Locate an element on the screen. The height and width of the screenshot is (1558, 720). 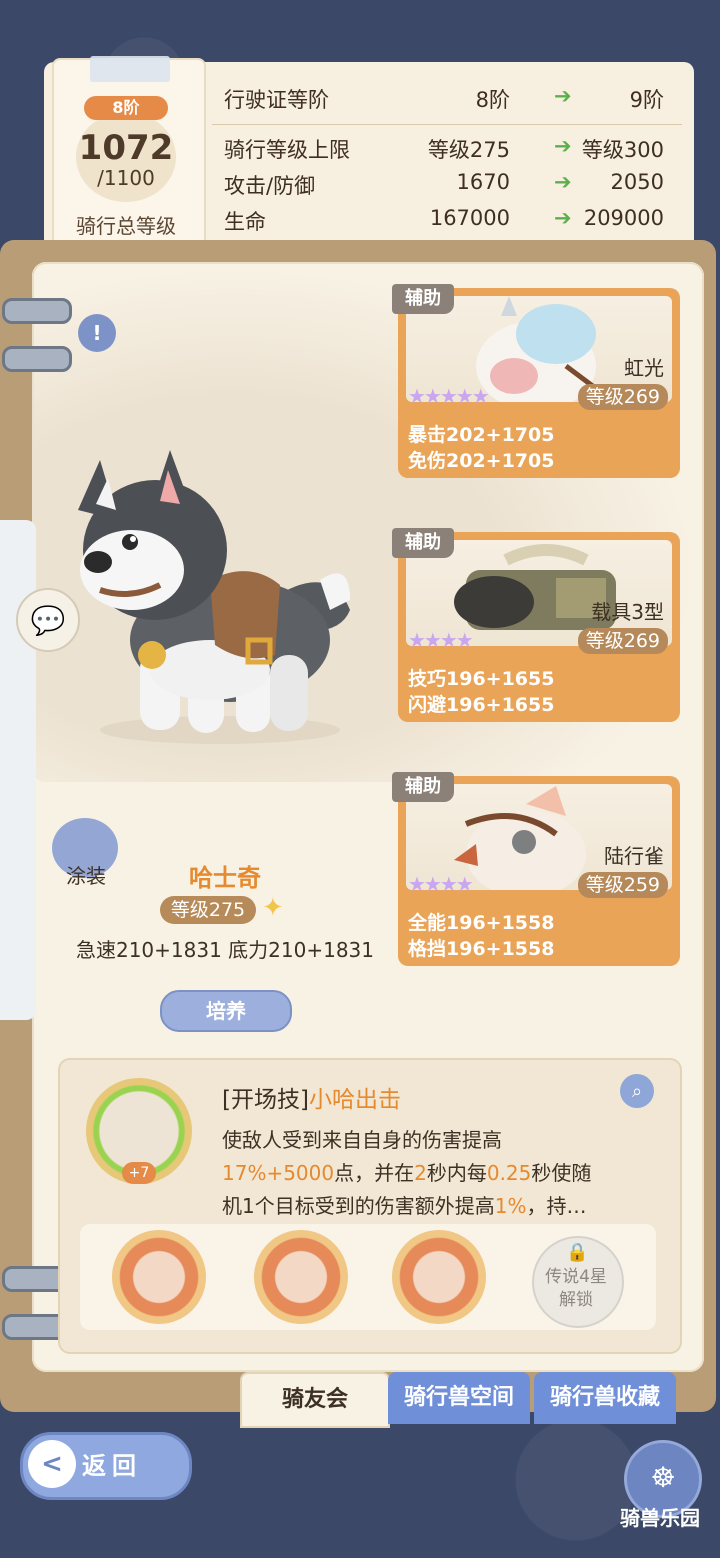
info-button: ! is located at coordinates (97, 333).